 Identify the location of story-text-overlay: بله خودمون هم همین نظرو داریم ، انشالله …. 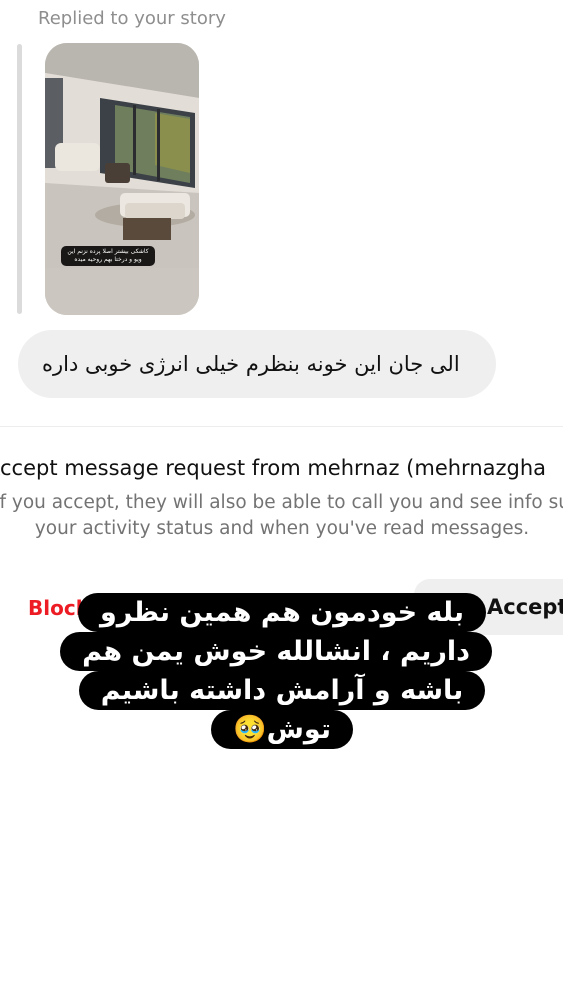
(276, 671).